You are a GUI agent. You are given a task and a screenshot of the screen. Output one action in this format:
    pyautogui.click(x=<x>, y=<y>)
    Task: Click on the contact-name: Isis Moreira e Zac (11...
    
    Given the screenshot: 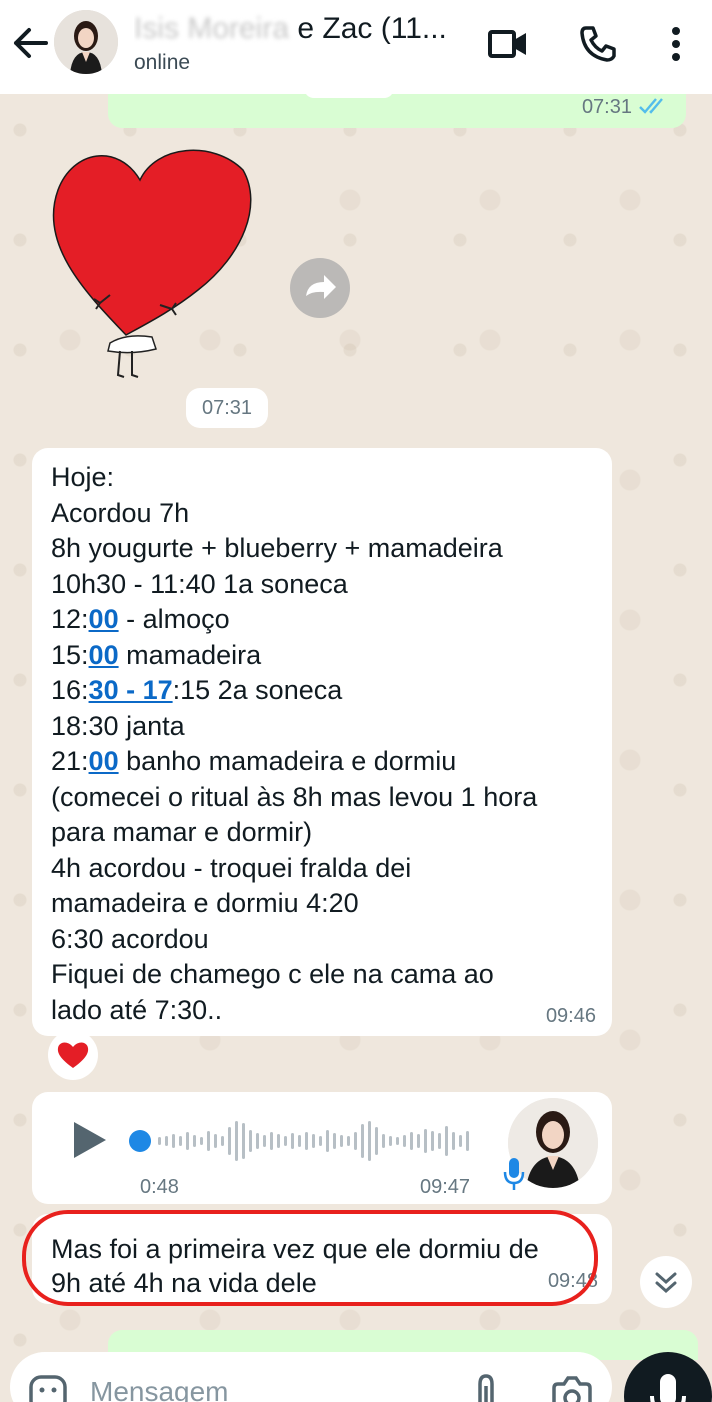 What is the action you would take?
    pyautogui.click(x=299, y=29)
    